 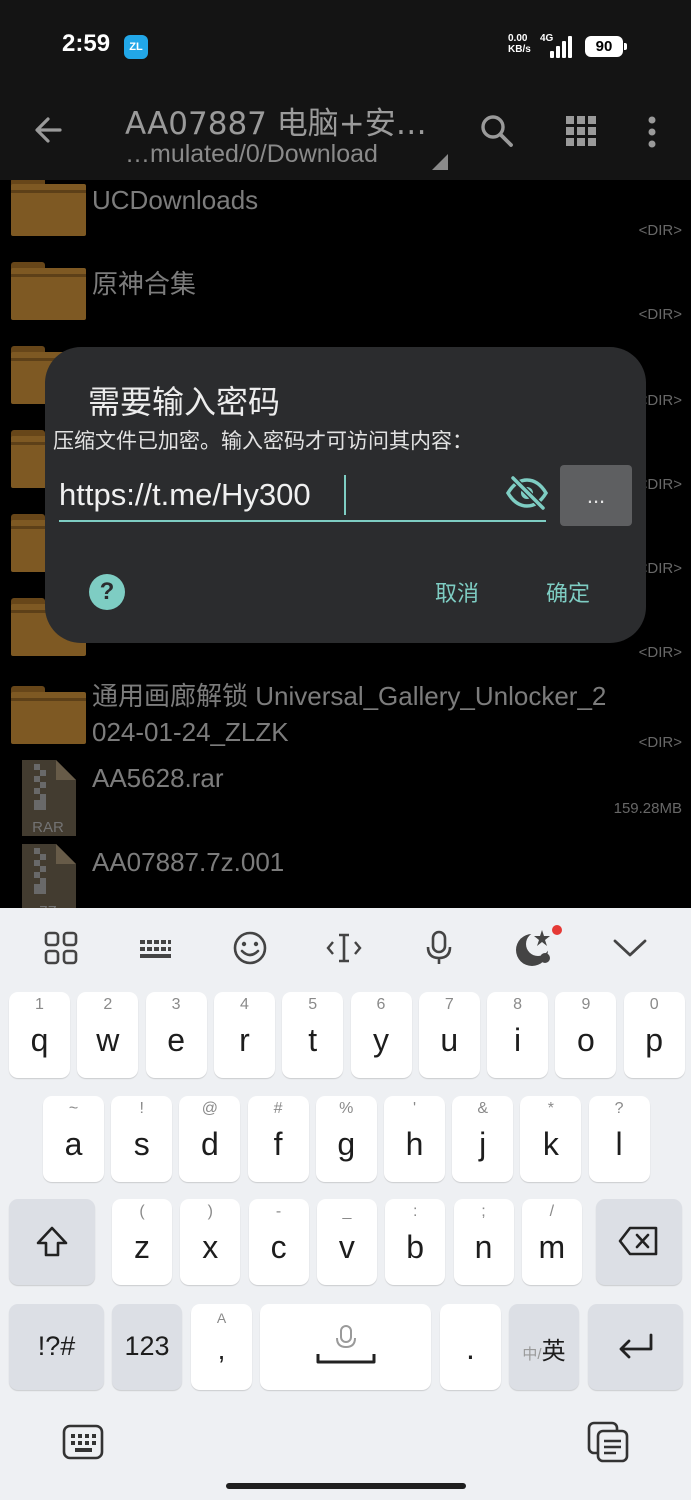 I want to click on apps-grid-icon, so click(x=61, y=948).